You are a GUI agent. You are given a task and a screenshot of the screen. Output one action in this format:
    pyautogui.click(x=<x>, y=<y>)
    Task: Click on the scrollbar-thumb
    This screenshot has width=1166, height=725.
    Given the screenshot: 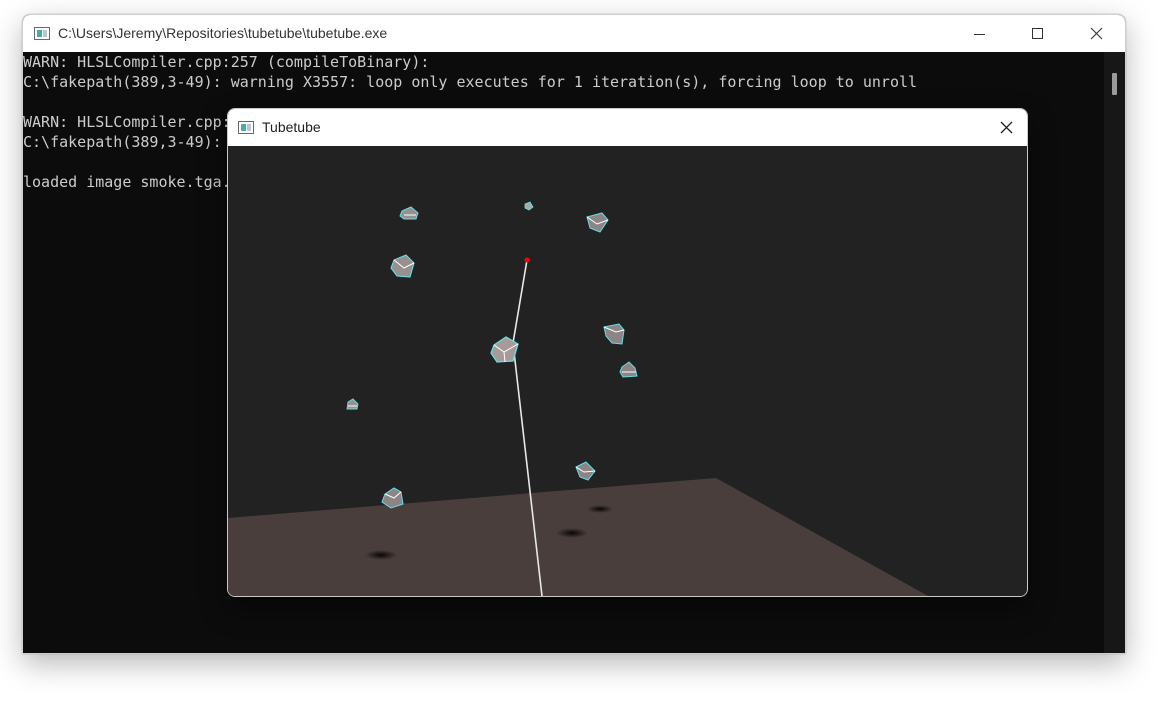 What is the action you would take?
    pyautogui.click(x=1114, y=84)
    